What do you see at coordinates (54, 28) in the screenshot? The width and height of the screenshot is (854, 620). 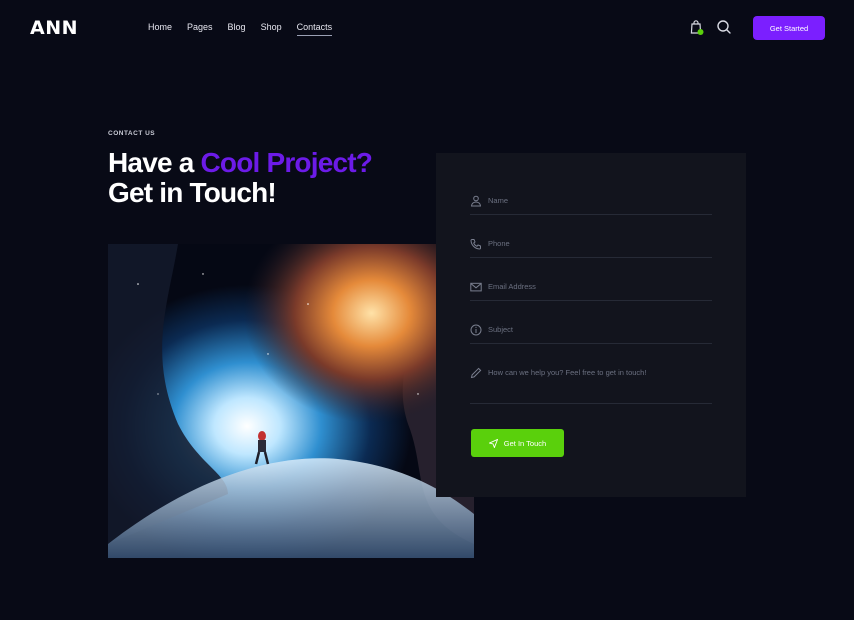 I see `logo: ANN` at bounding box center [54, 28].